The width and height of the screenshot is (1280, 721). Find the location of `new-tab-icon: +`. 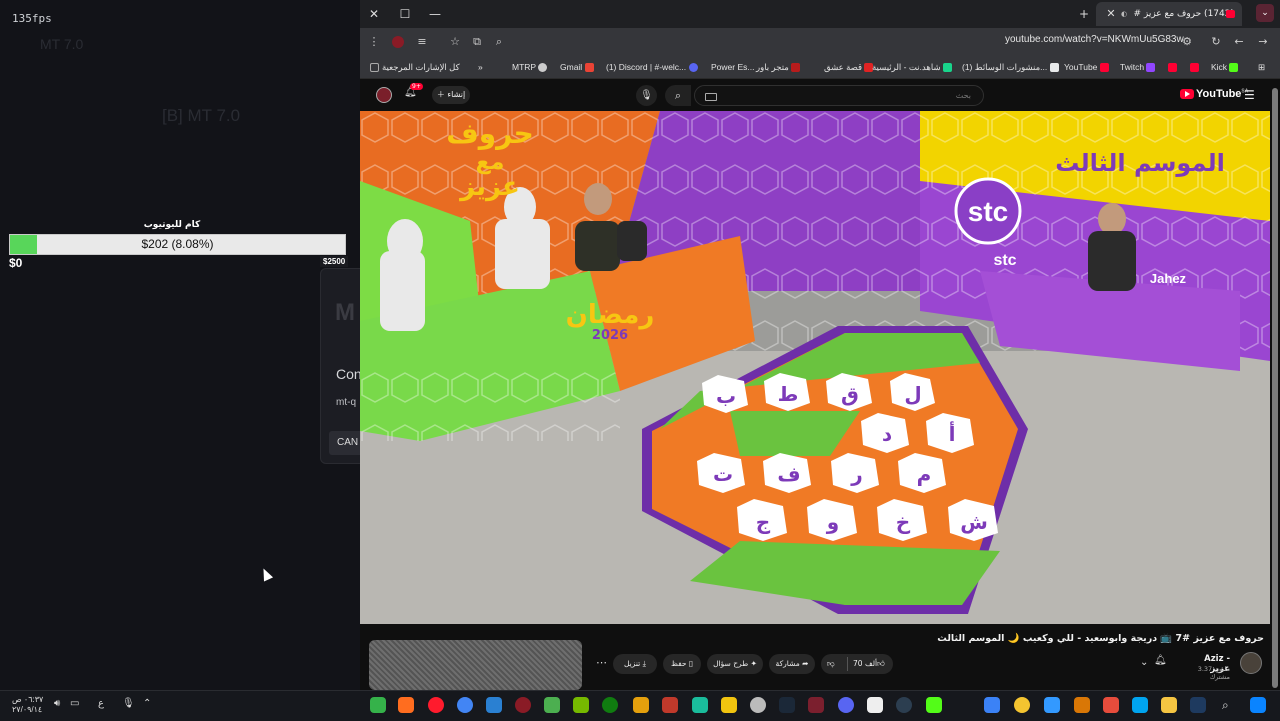

new-tab-icon: + is located at coordinates (1084, 14).